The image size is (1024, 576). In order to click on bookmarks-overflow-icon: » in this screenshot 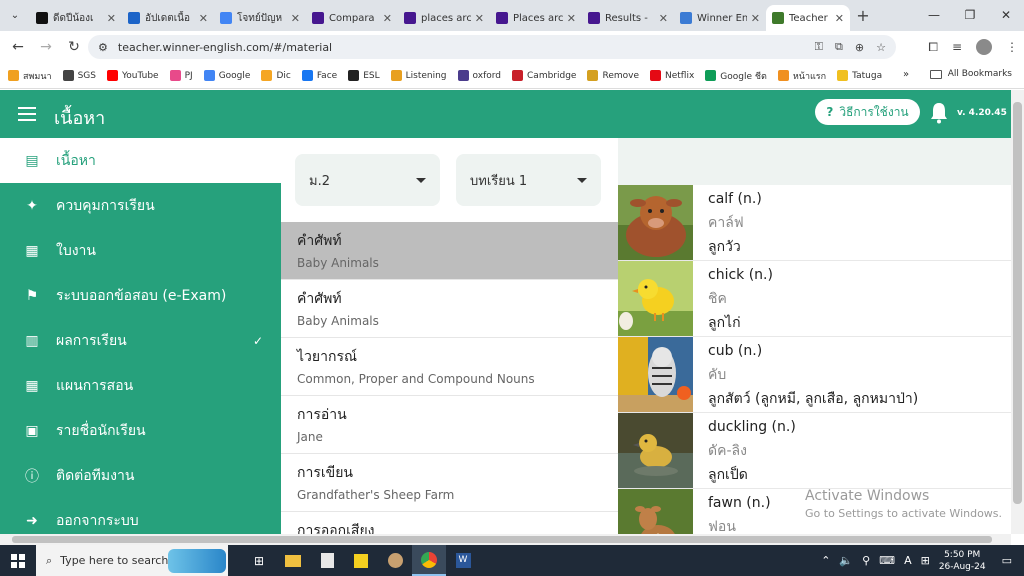, I will do `click(906, 74)`.